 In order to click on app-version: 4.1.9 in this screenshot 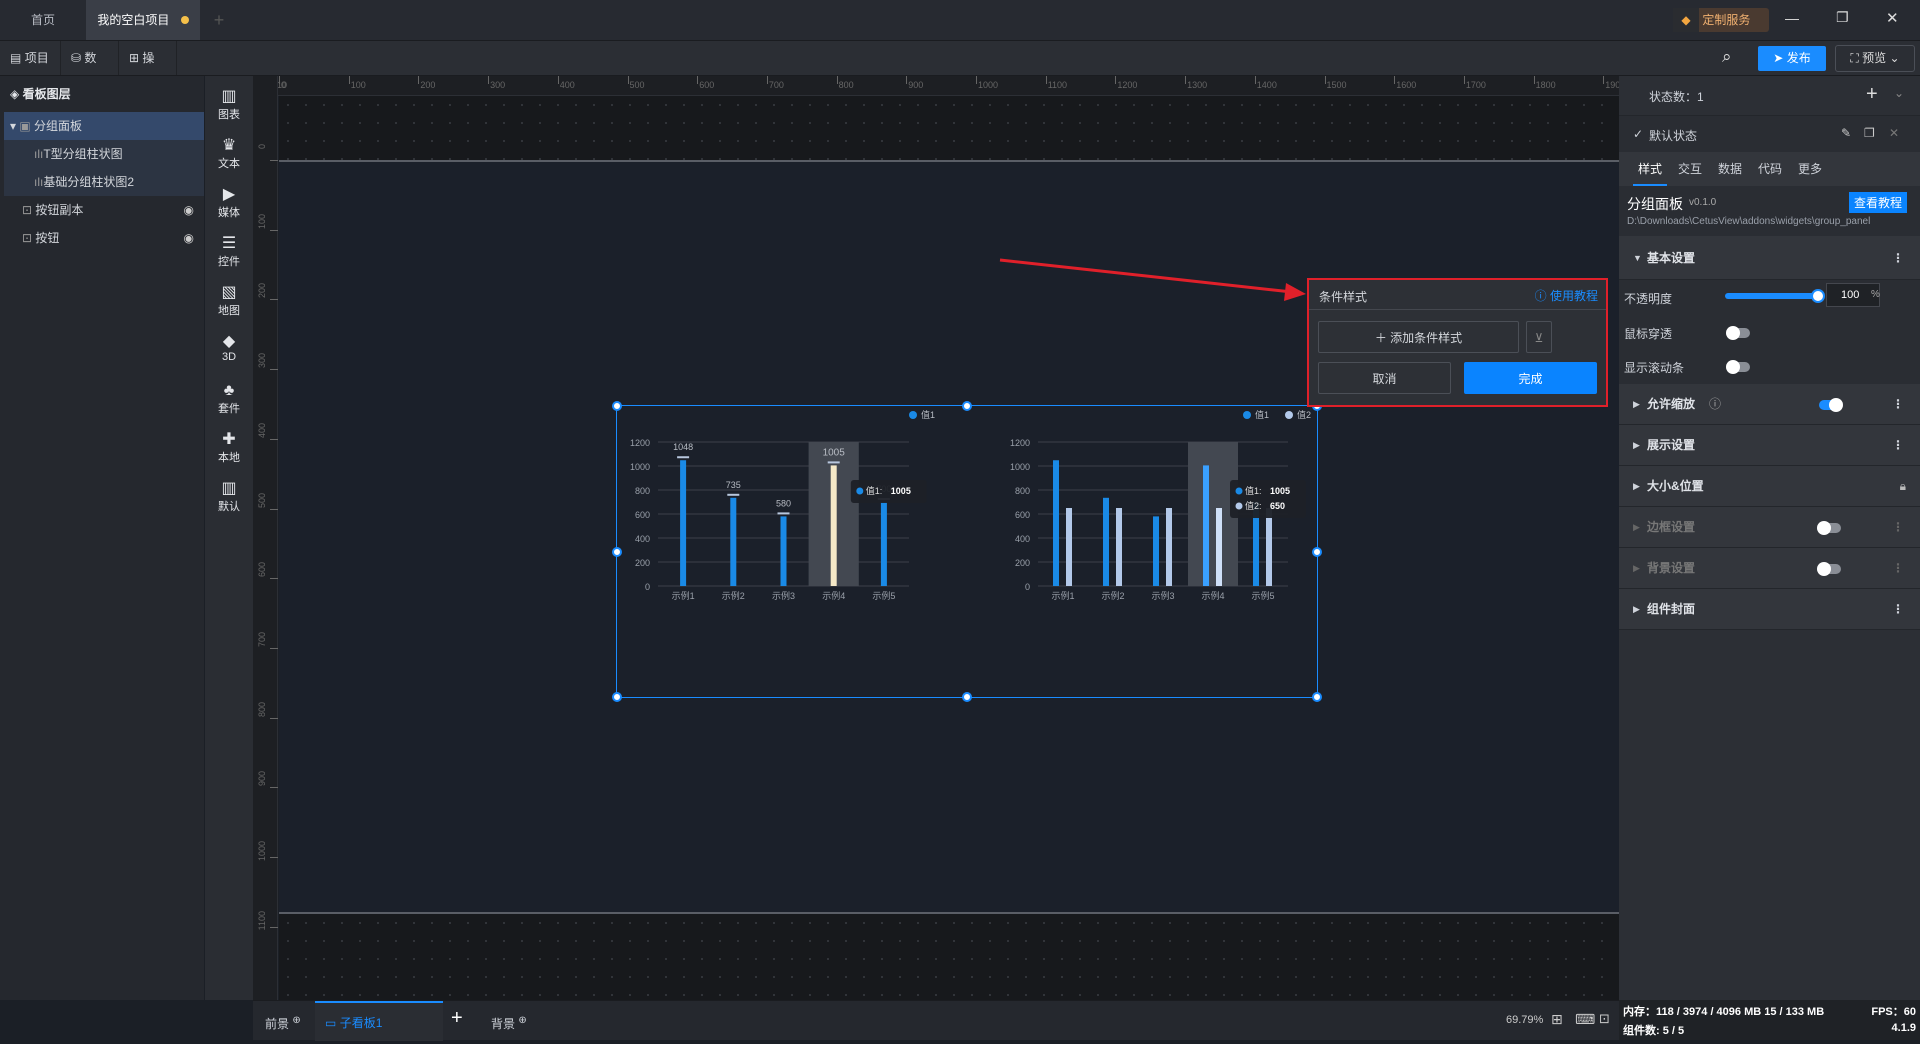, I will do `click(1903, 1028)`.